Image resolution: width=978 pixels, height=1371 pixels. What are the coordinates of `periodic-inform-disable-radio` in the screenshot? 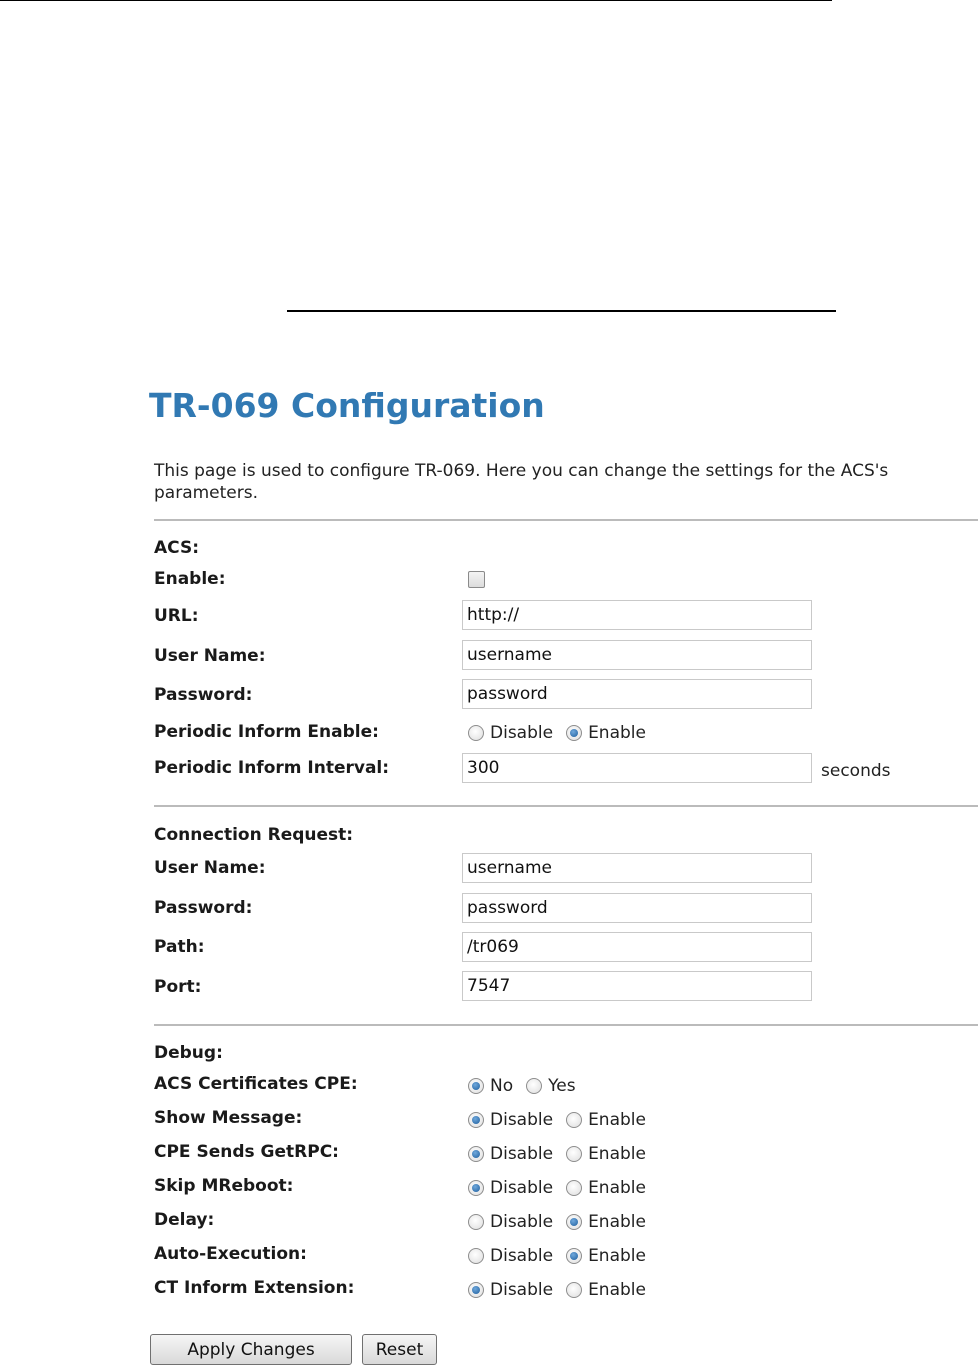 It's located at (476, 733).